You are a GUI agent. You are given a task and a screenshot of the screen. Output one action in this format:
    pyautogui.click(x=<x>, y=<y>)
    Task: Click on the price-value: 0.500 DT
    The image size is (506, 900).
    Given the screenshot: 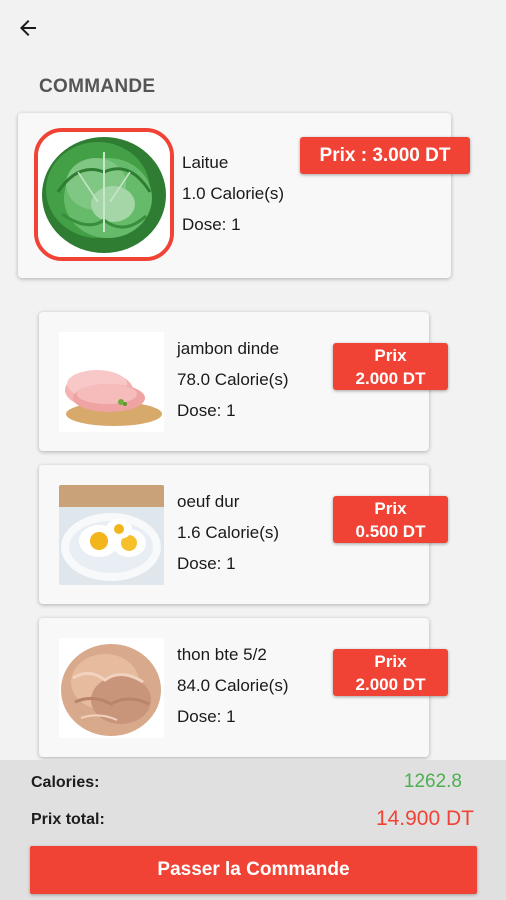 What is the action you would take?
    pyautogui.click(x=390, y=531)
    